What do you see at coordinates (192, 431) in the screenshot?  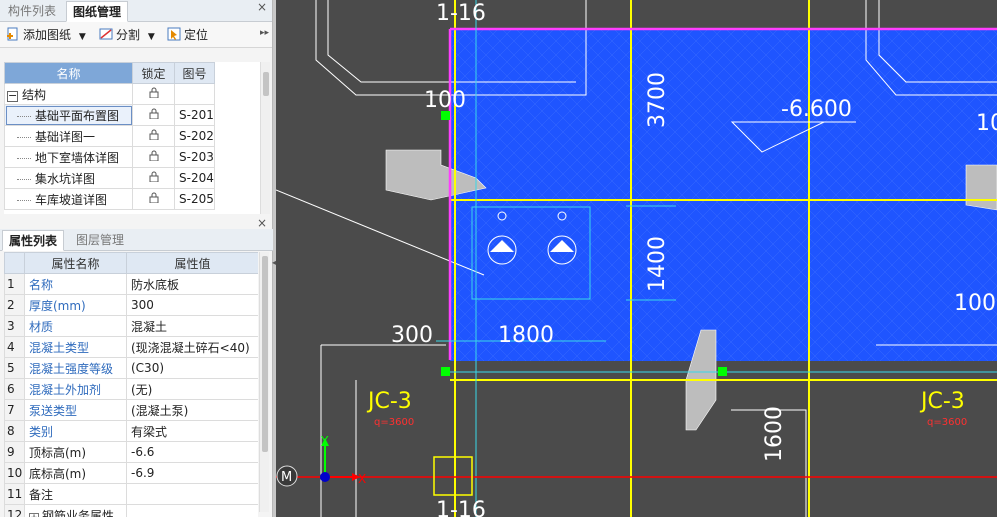 I see `property-value: 有梁式` at bounding box center [192, 431].